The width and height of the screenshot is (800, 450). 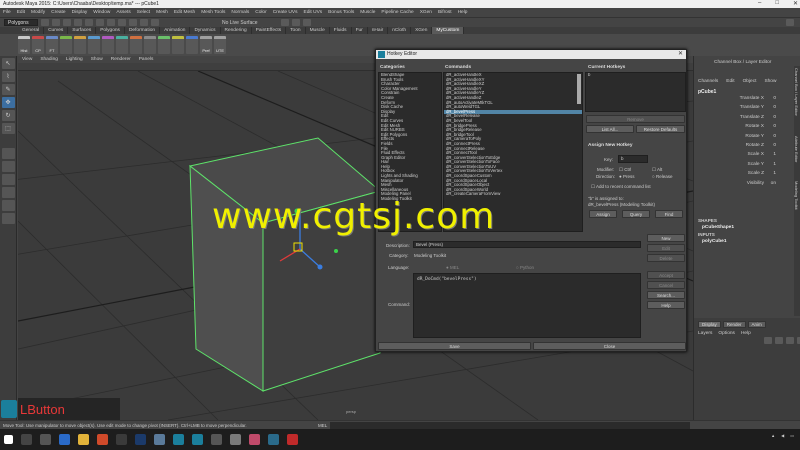 What do you see at coordinates (463, 12) in the screenshot?
I see `menu-item-help: Help` at bounding box center [463, 12].